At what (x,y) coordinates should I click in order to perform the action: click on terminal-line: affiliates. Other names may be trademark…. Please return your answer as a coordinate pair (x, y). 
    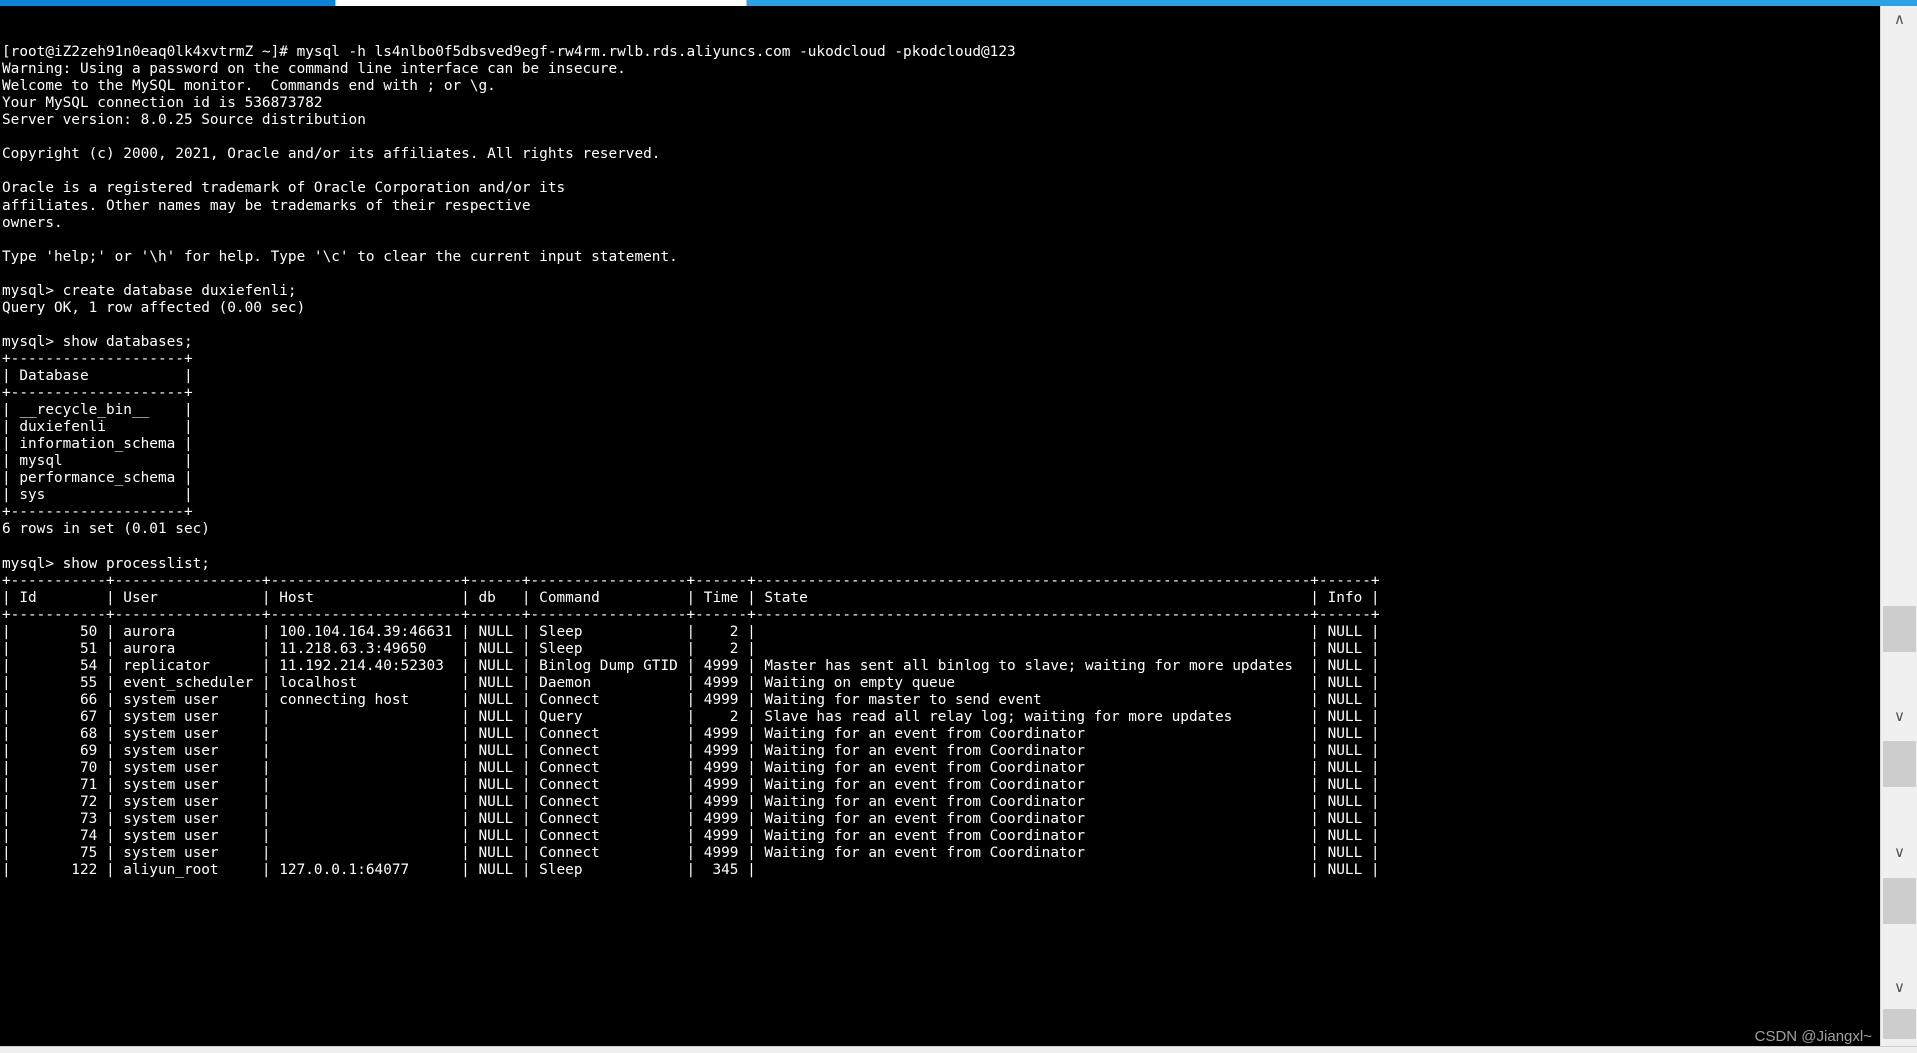
    Looking at the image, I should click on (266, 205).